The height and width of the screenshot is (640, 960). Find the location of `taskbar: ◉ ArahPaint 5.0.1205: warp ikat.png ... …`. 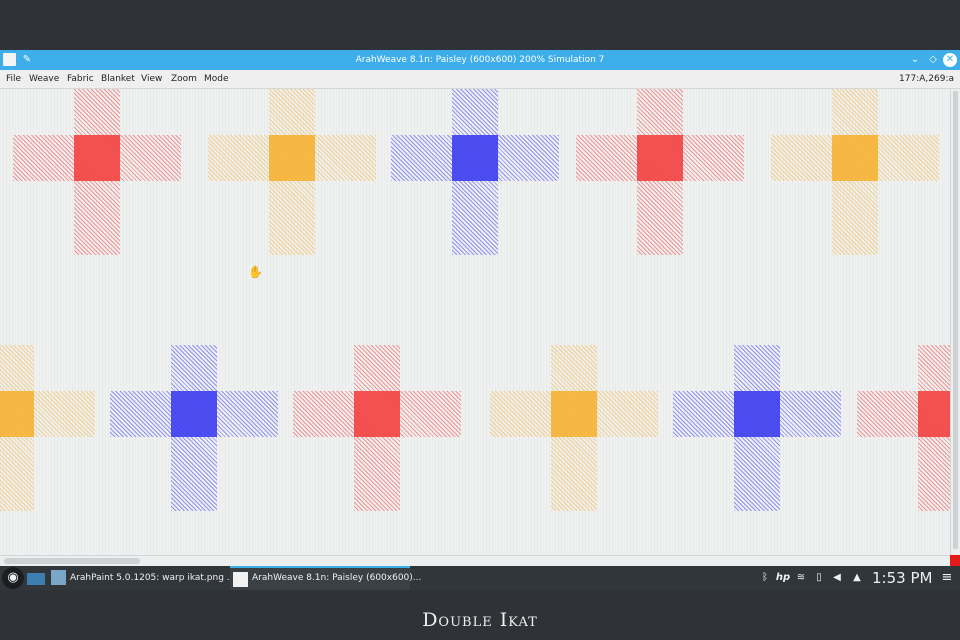

taskbar: ◉ ArahPaint 5.0.1205: warp ikat.png ... … is located at coordinates (480, 578).